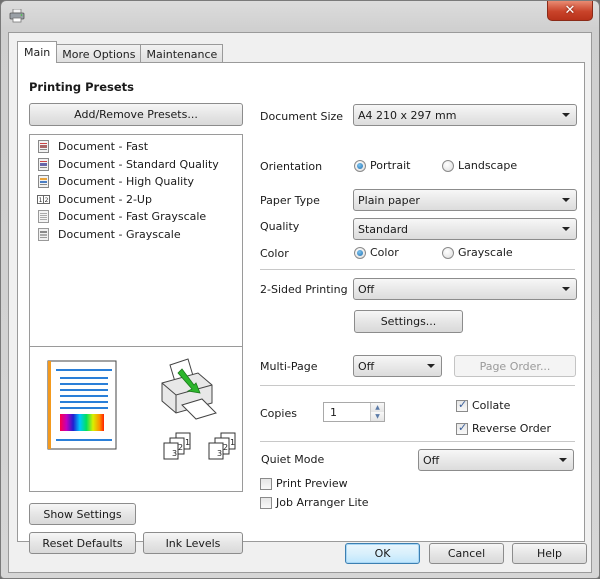 The width and height of the screenshot is (600, 579). What do you see at coordinates (119, 234) in the screenshot?
I see `preset-label: Document - Grayscale` at bounding box center [119, 234].